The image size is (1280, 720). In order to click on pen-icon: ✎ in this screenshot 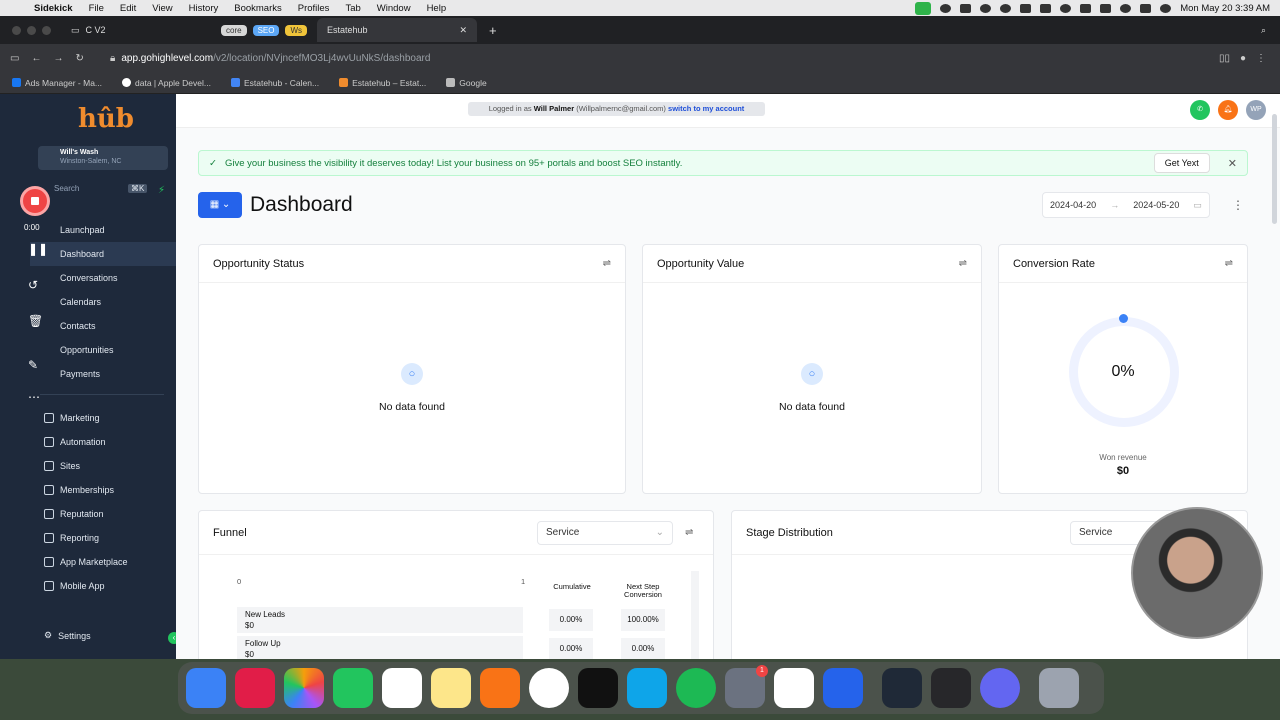, I will do `click(33, 365)`.